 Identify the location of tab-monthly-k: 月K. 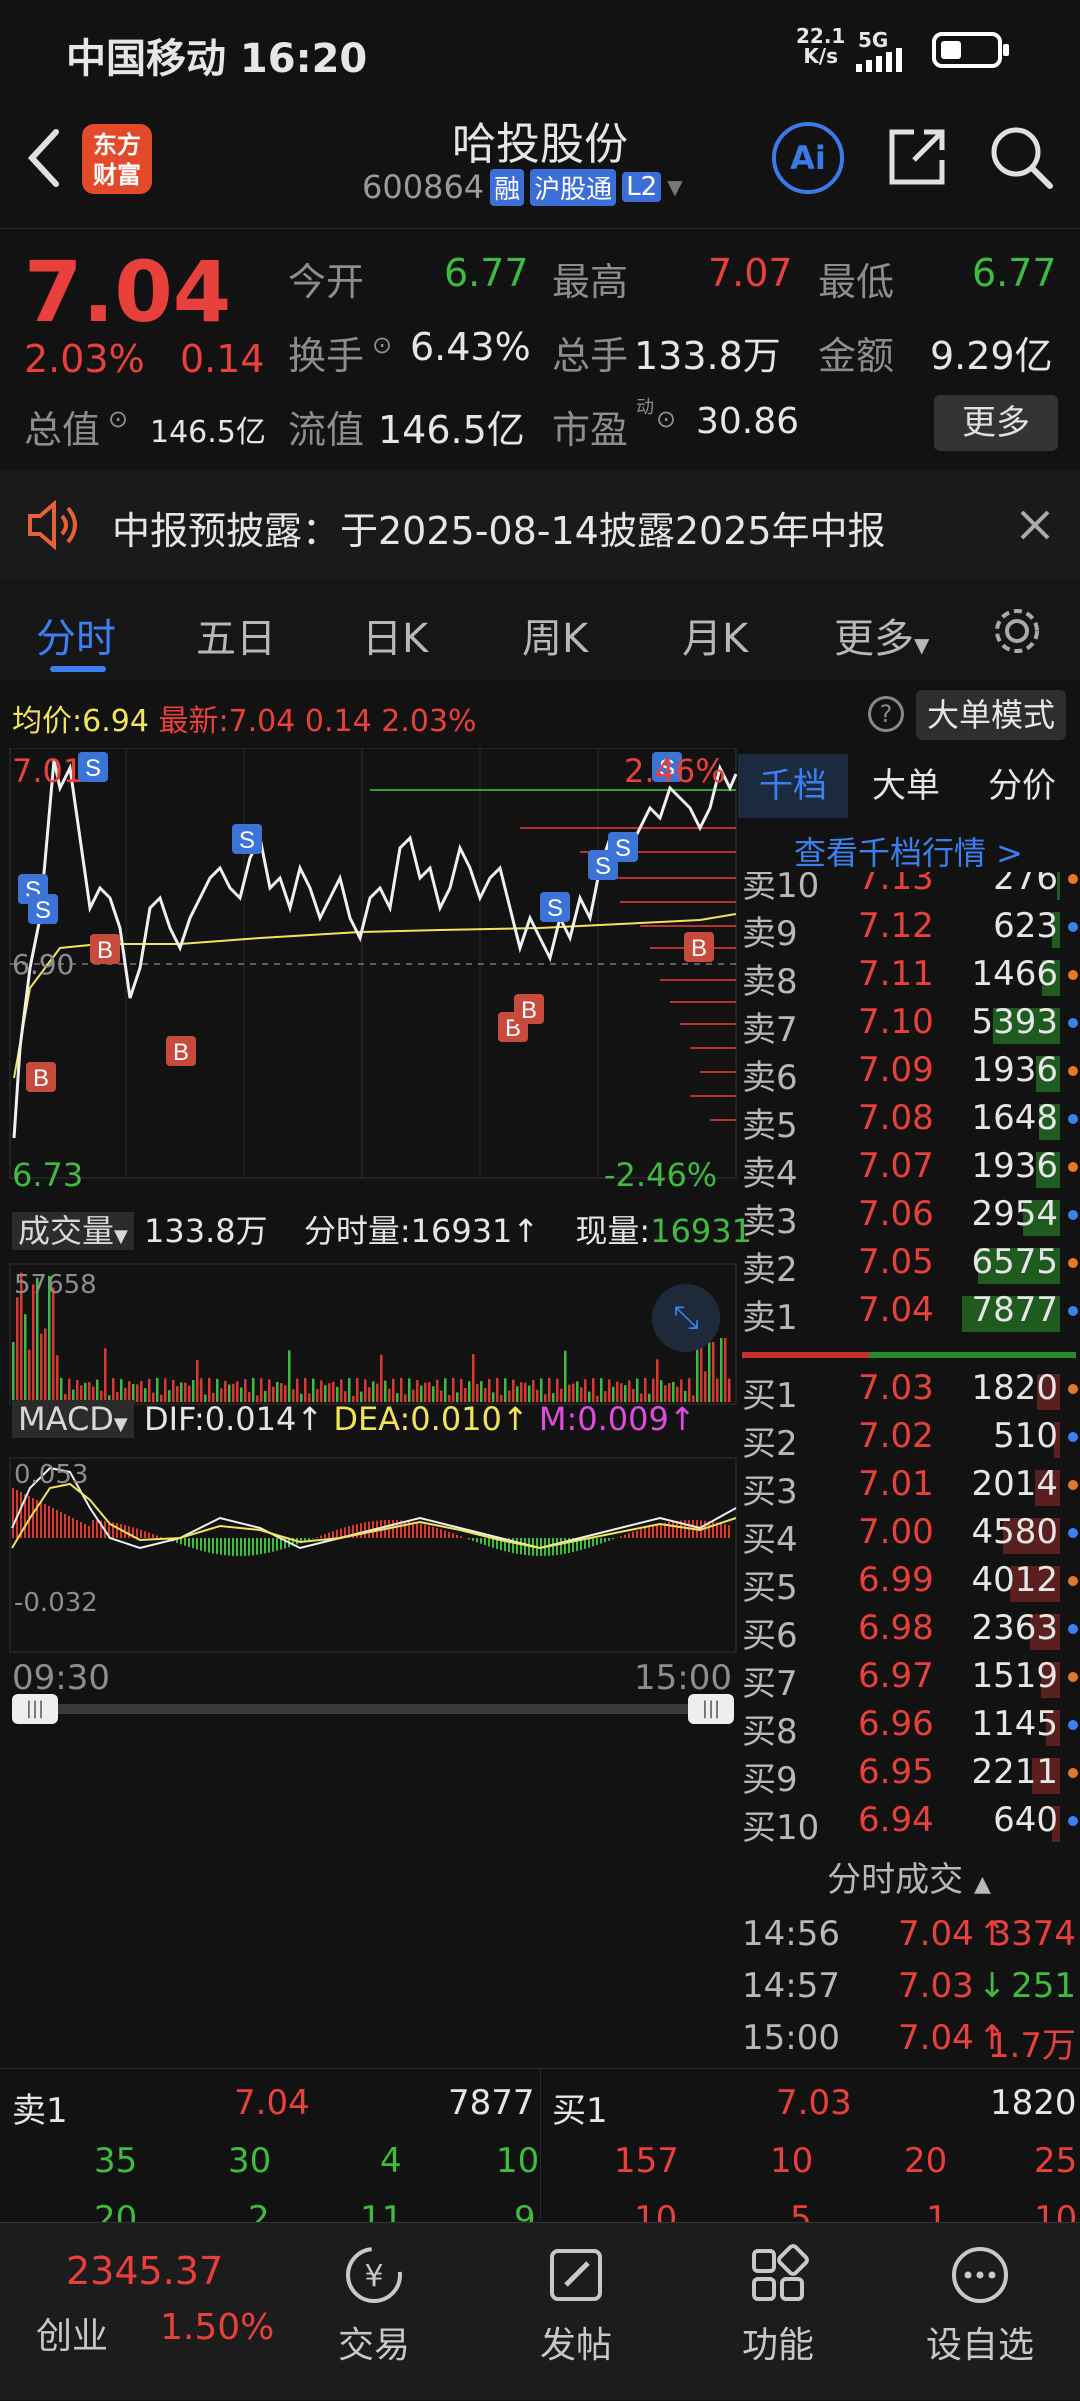
(715, 635).